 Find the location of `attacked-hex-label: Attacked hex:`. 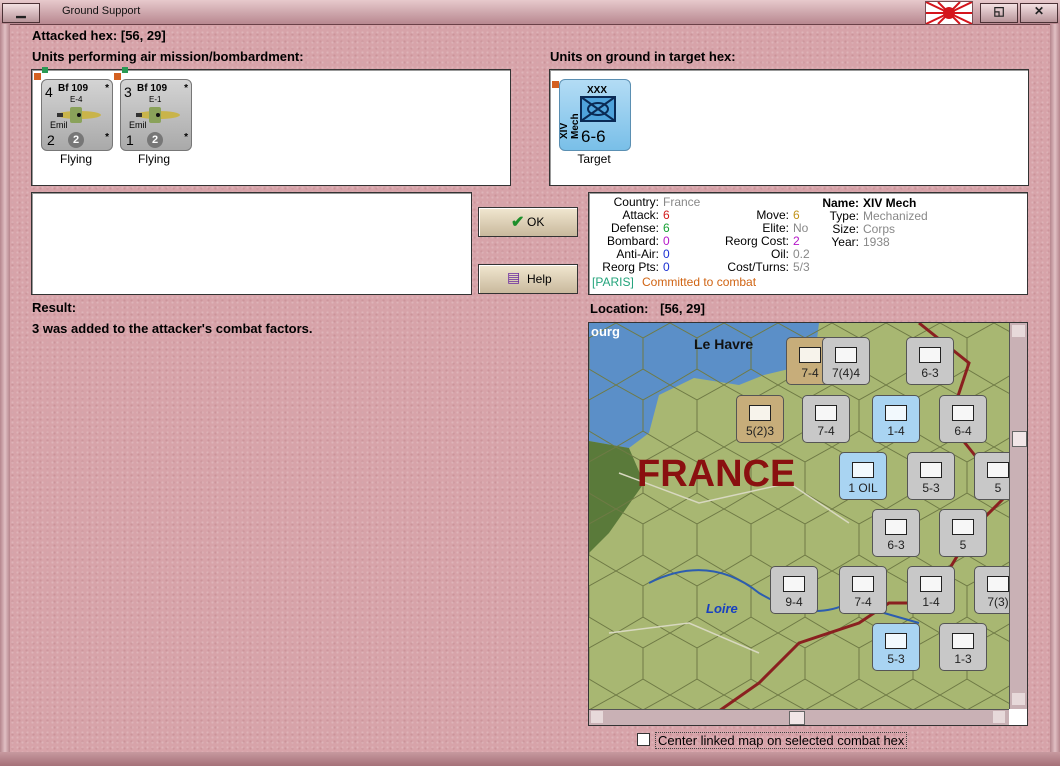

attacked-hex-label: Attacked hex: is located at coordinates (75, 35).